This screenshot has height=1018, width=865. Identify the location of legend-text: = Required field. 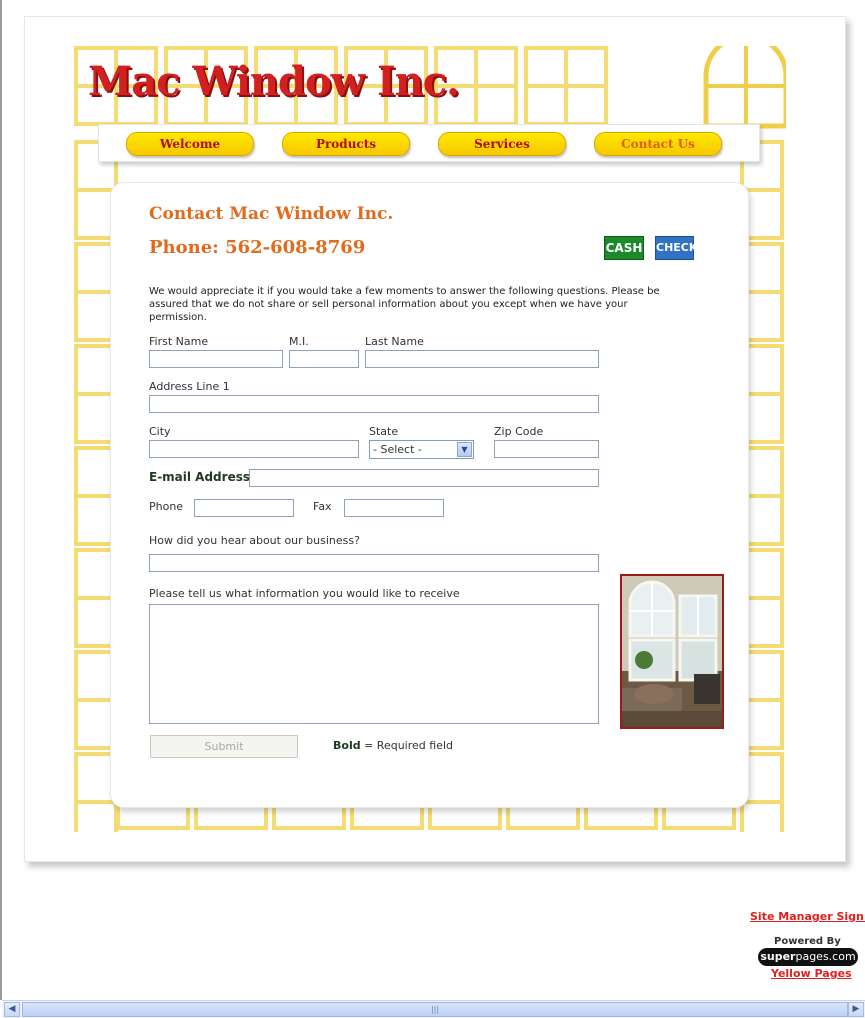
(406, 745).